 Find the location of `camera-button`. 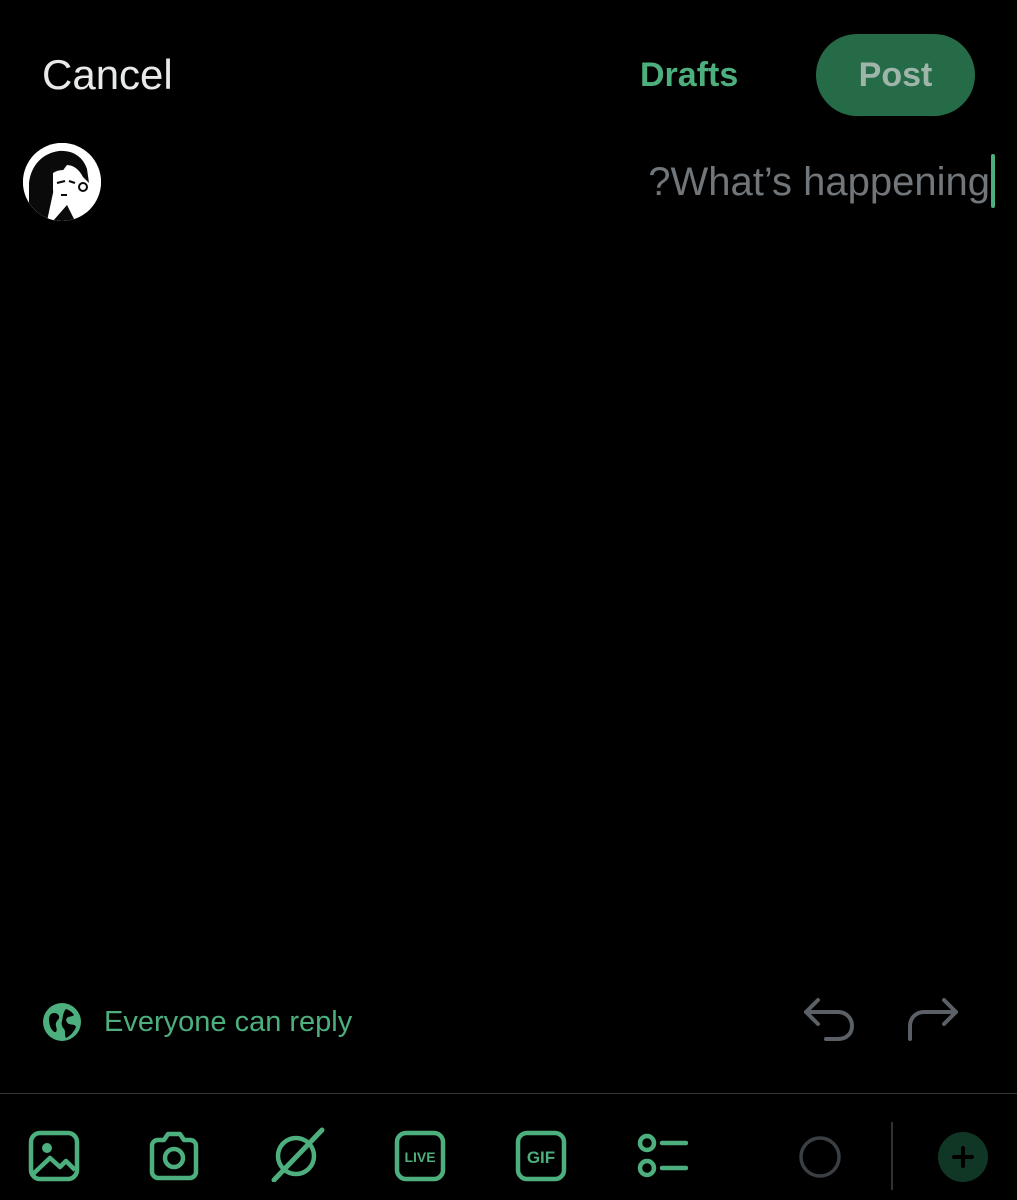

camera-button is located at coordinates (174, 1156).